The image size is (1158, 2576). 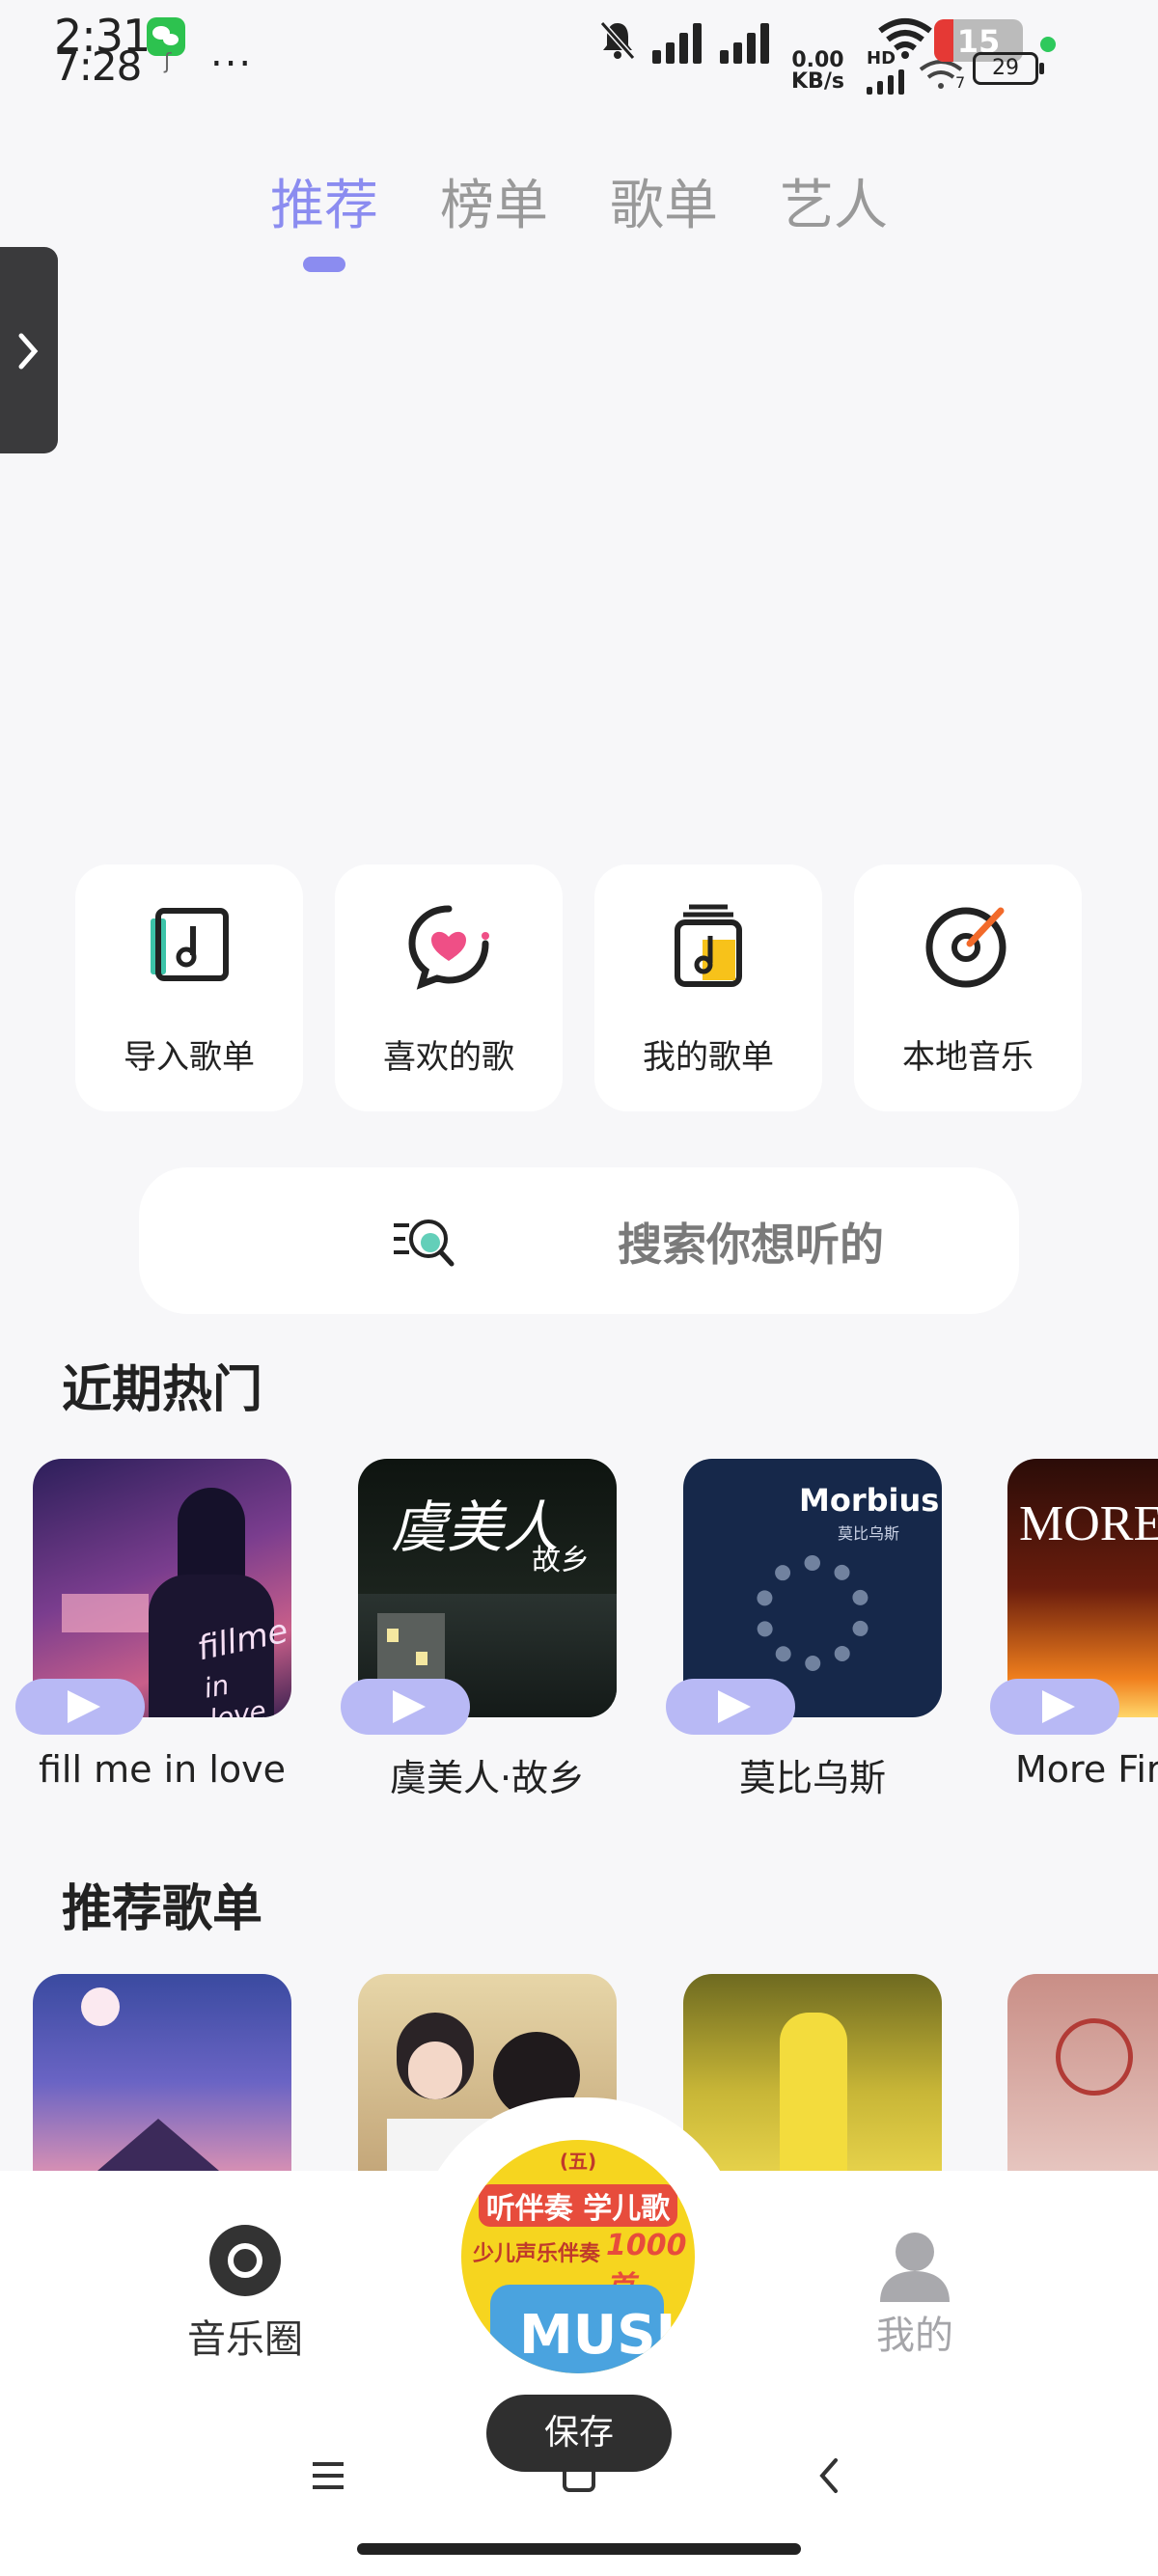 What do you see at coordinates (578, 2205) in the screenshot?
I see `disc-title: 听伴奏 学儿歌` at bounding box center [578, 2205].